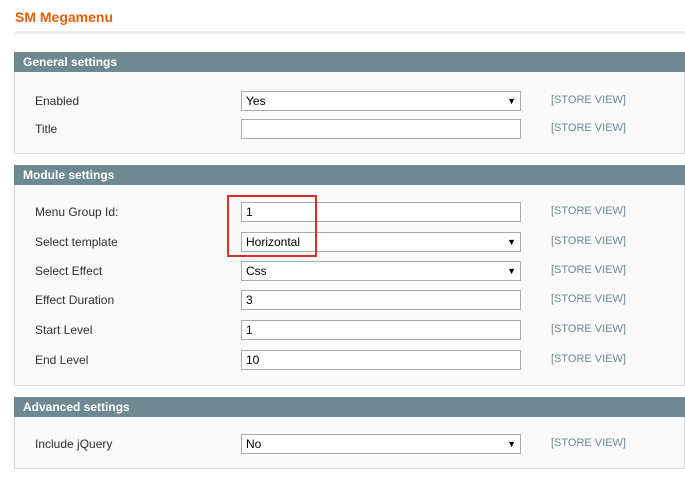 Image resolution: width=685 pixels, height=482 pixels. What do you see at coordinates (64, 330) in the screenshot?
I see `start-level-label: Start Level` at bounding box center [64, 330].